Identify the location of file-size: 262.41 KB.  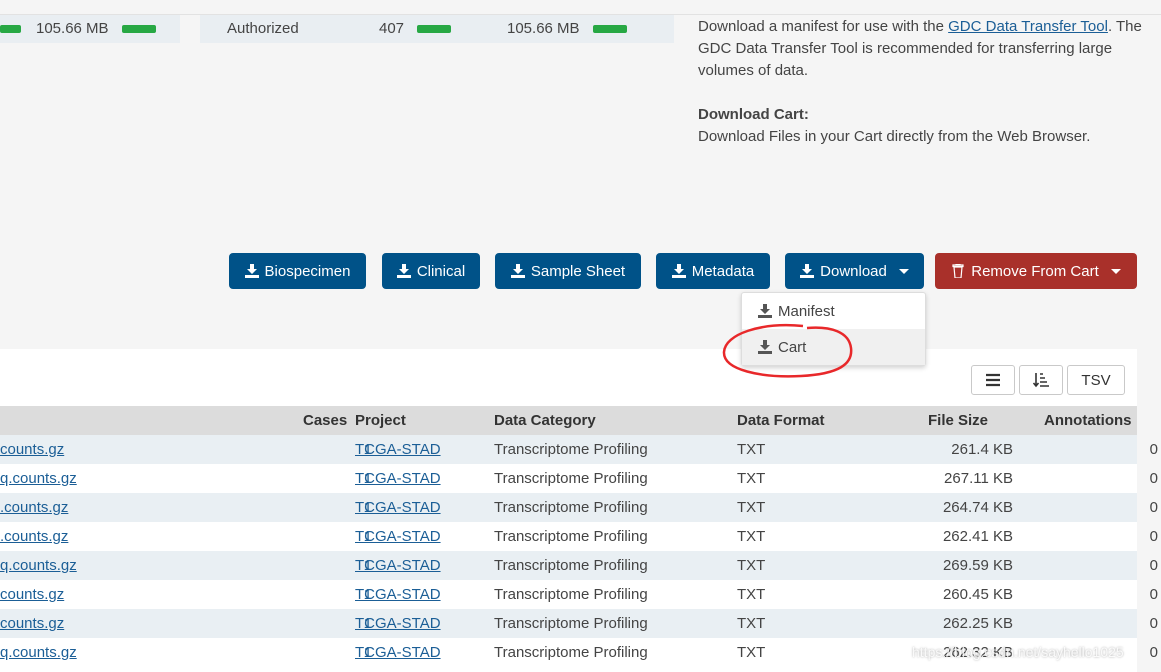
(977, 536).